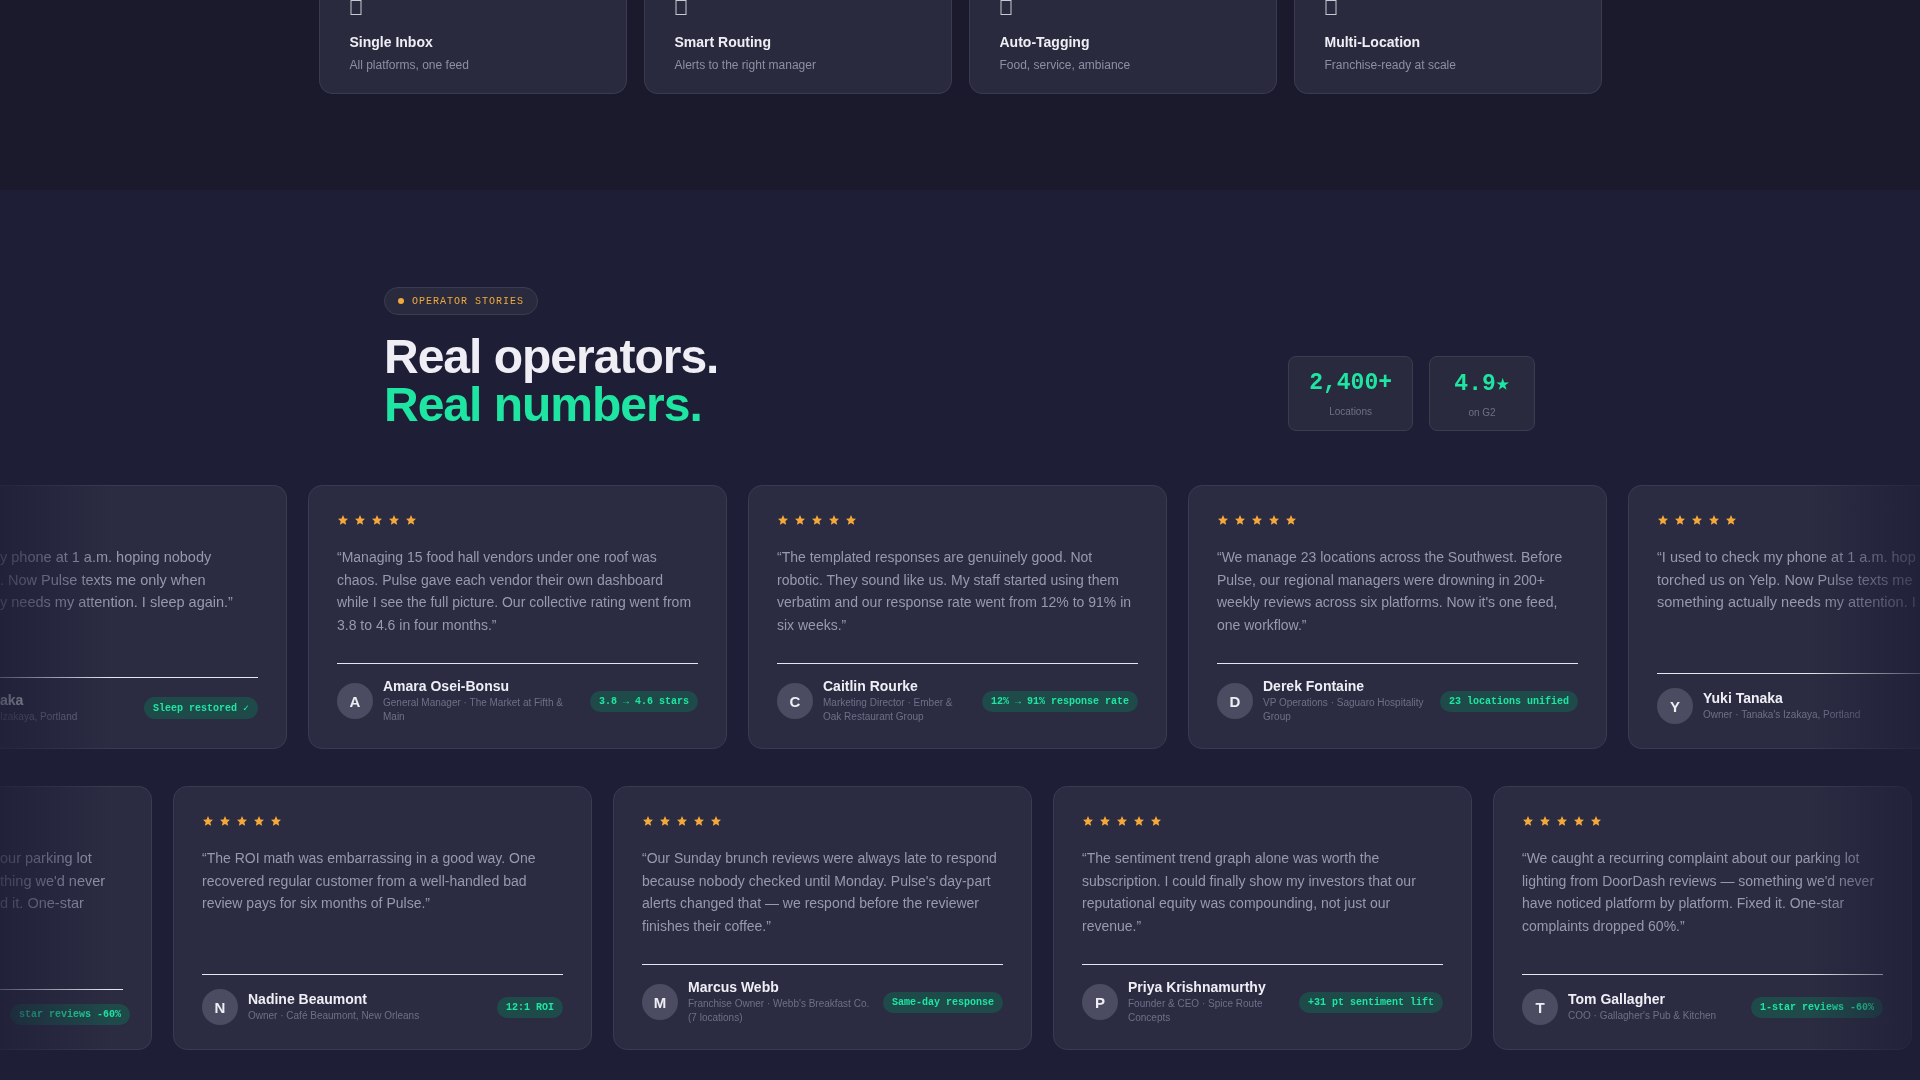  Describe the element at coordinates (1314, 686) in the screenshot. I see `author-name: Derek Fontaine` at that location.